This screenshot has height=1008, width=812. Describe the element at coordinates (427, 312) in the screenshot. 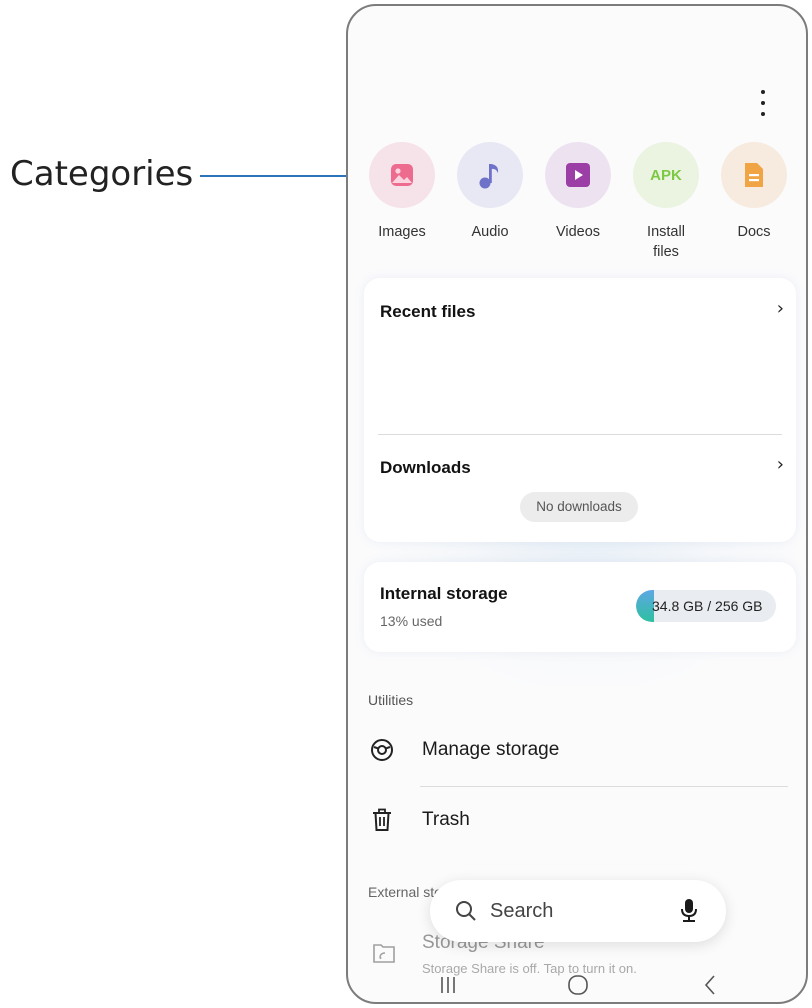

I see `recent-files-title: Recent files` at that location.